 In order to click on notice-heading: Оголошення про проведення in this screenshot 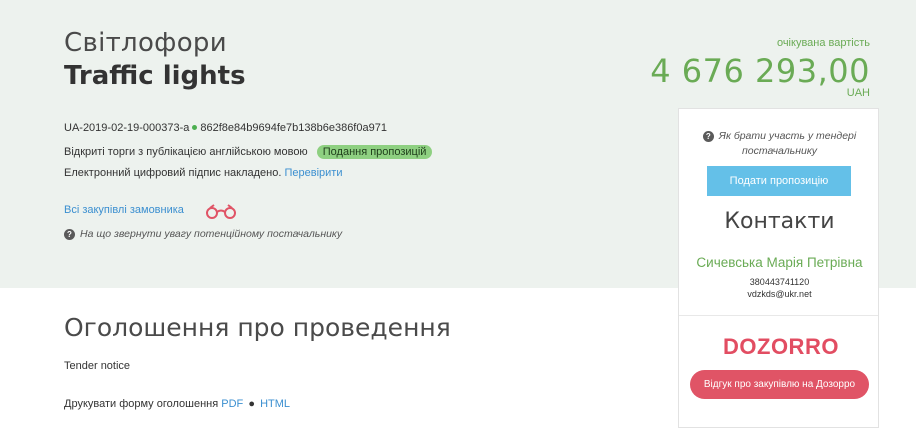, I will do `click(257, 327)`.